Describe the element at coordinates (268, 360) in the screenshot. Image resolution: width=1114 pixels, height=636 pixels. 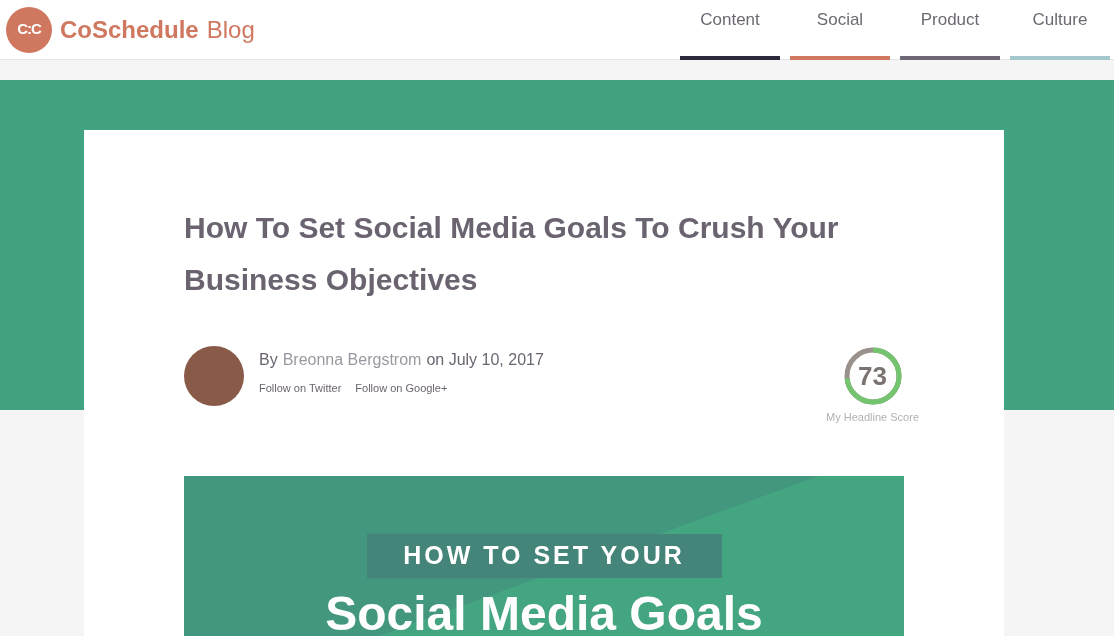
I see `byline-prefix: By` at that location.